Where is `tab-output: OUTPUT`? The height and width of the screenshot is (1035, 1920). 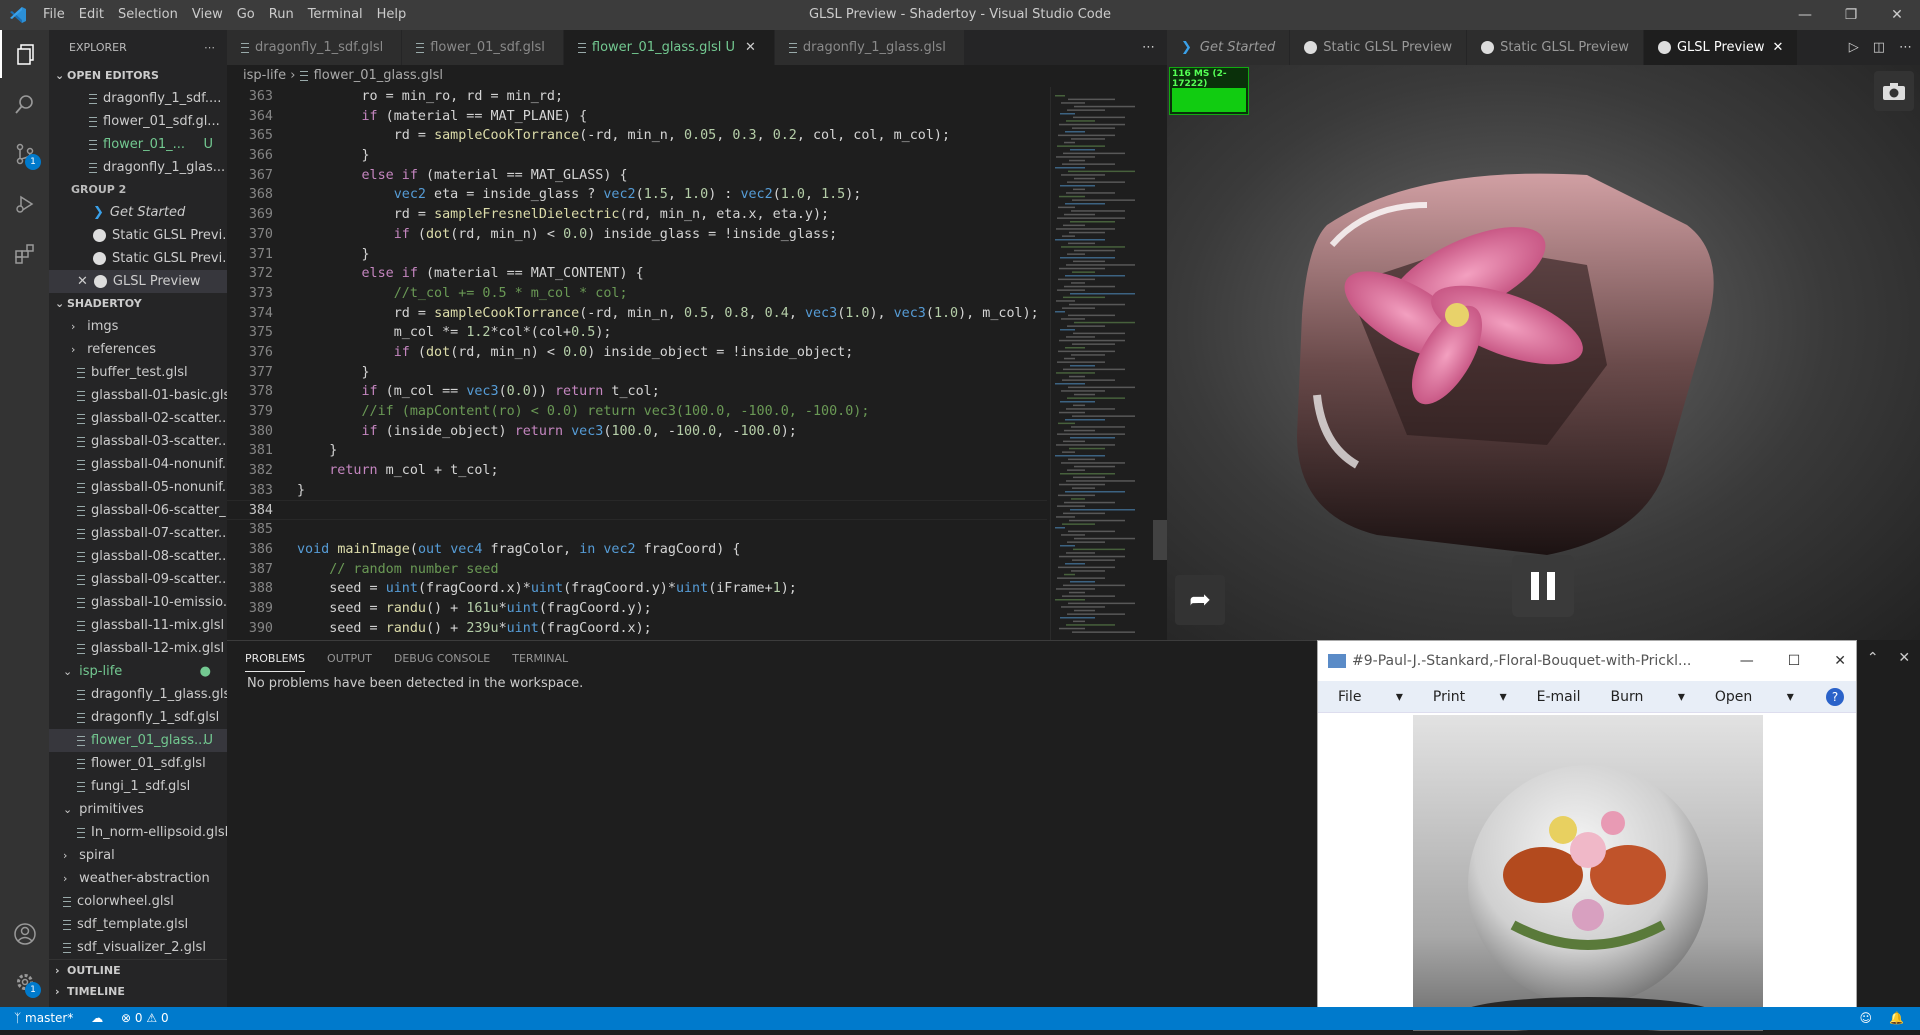
tab-output: OUTPUT is located at coordinates (349, 658).